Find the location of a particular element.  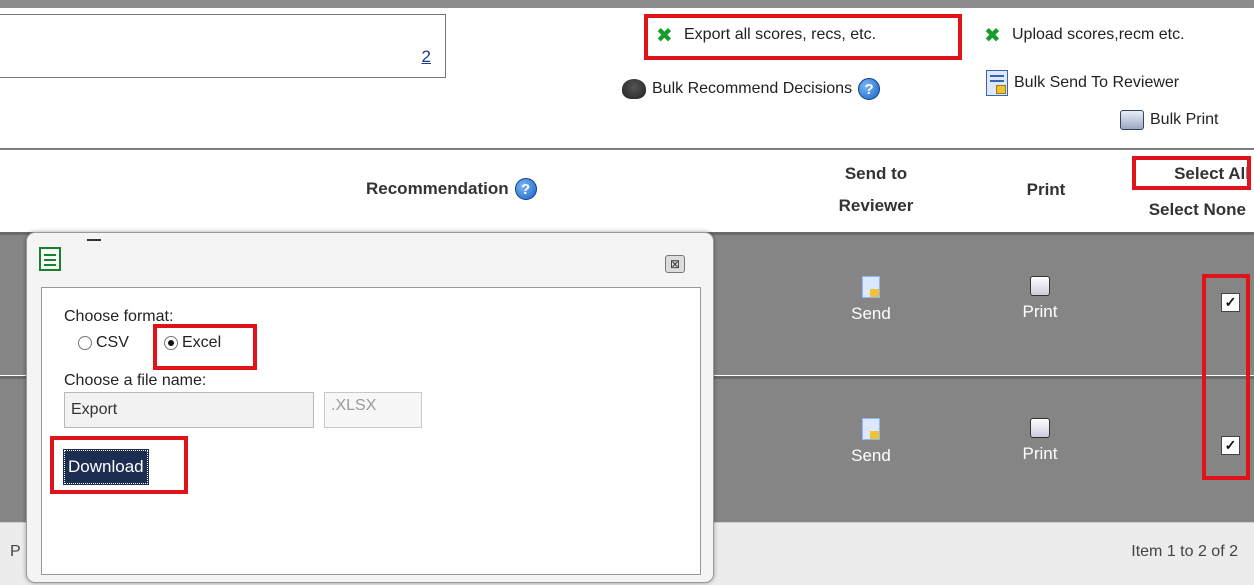

dialog-title is located at coordinates (94, 240).